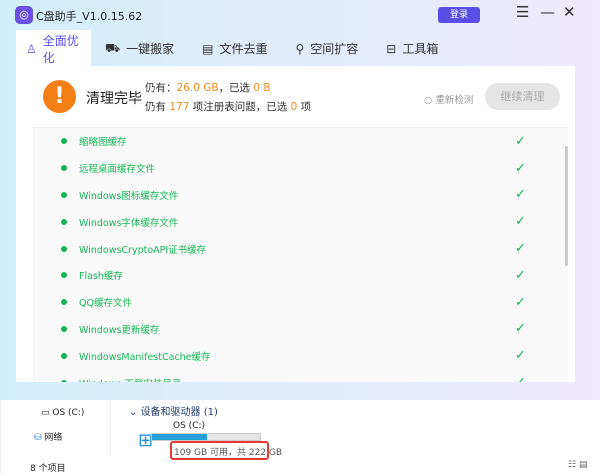  What do you see at coordinates (428, 100) in the screenshot?
I see `radio-icon: ○` at bounding box center [428, 100].